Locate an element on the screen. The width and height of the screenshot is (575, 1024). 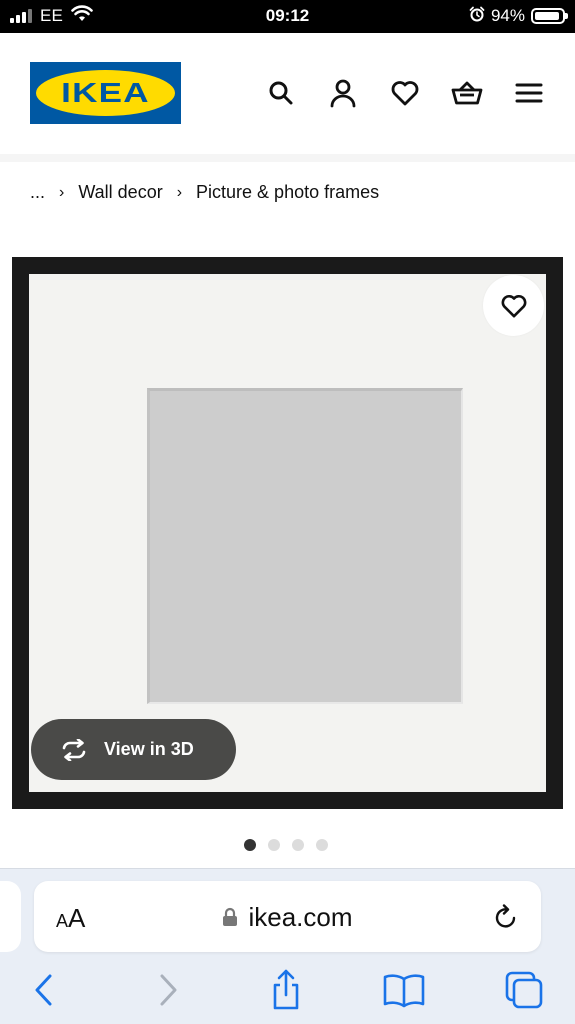
profile-icon is located at coordinates (343, 93).